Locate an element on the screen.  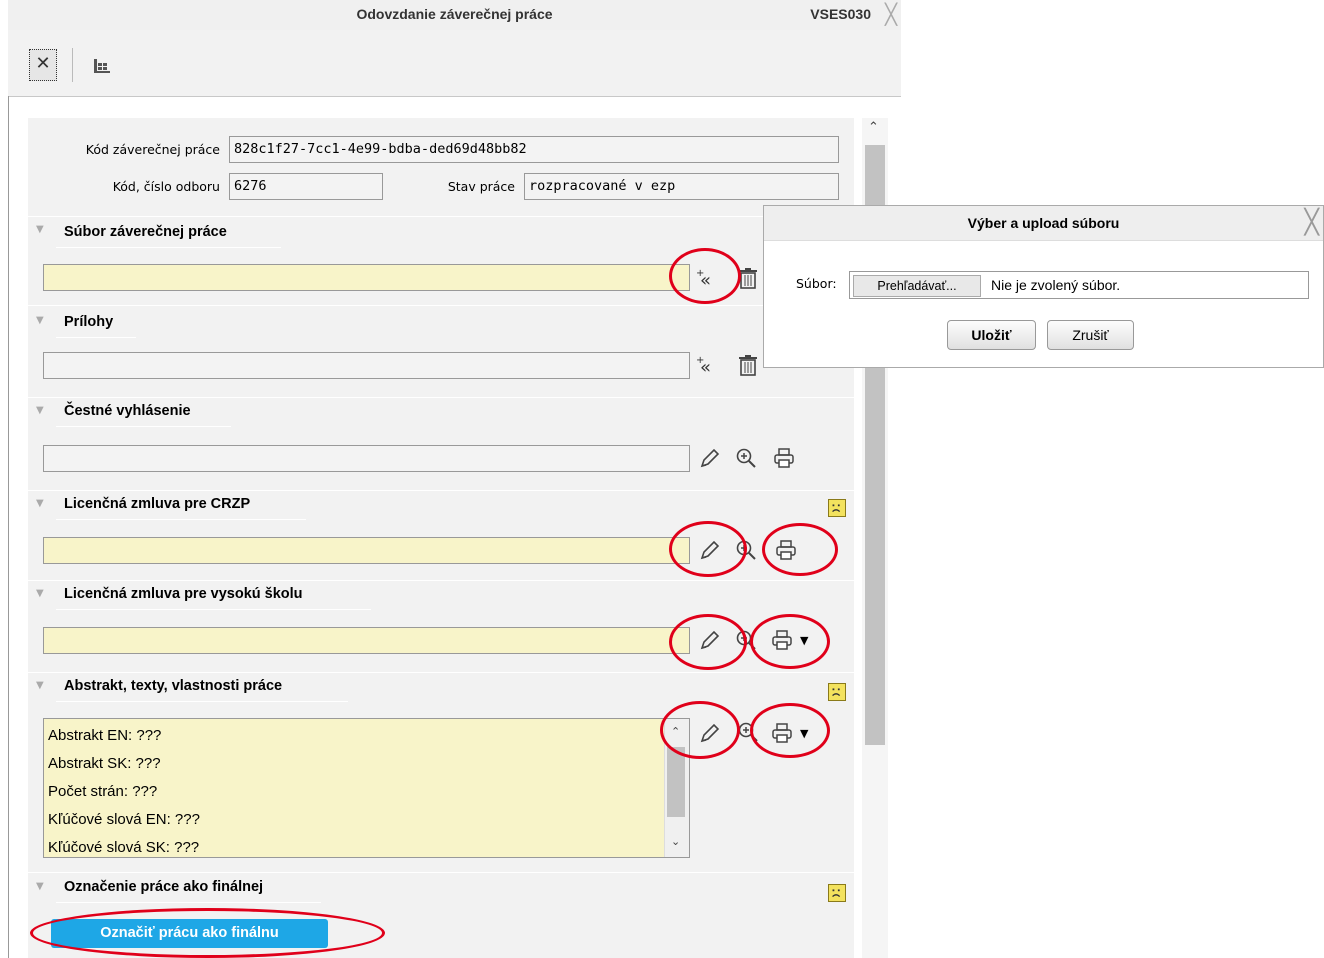
abstract-line: Kľúčové slová SK: ??? is located at coordinates (124, 847).